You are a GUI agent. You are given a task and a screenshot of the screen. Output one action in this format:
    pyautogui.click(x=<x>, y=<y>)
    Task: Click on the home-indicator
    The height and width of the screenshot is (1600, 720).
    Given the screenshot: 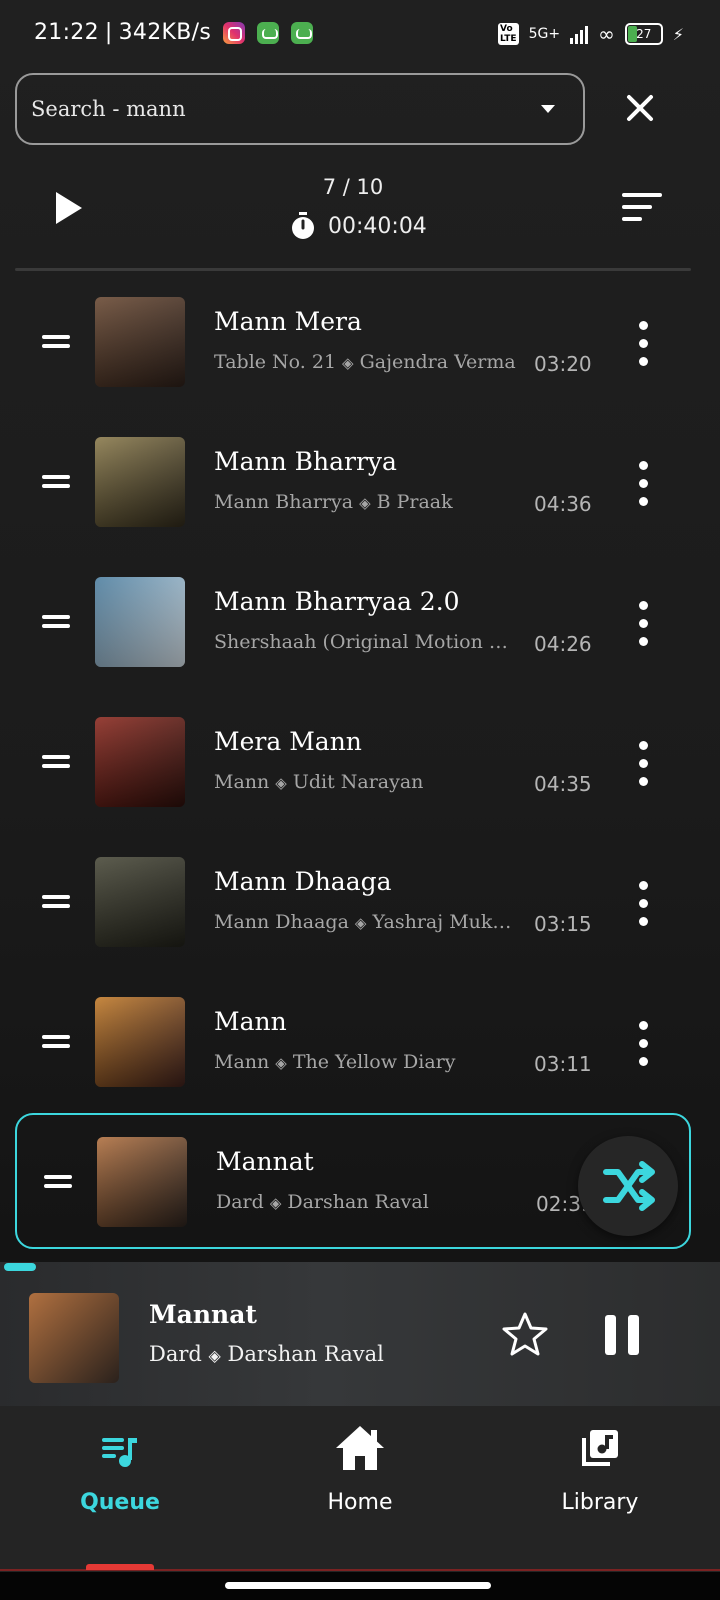 What is the action you would take?
    pyautogui.click(x=358, y=1585)
    